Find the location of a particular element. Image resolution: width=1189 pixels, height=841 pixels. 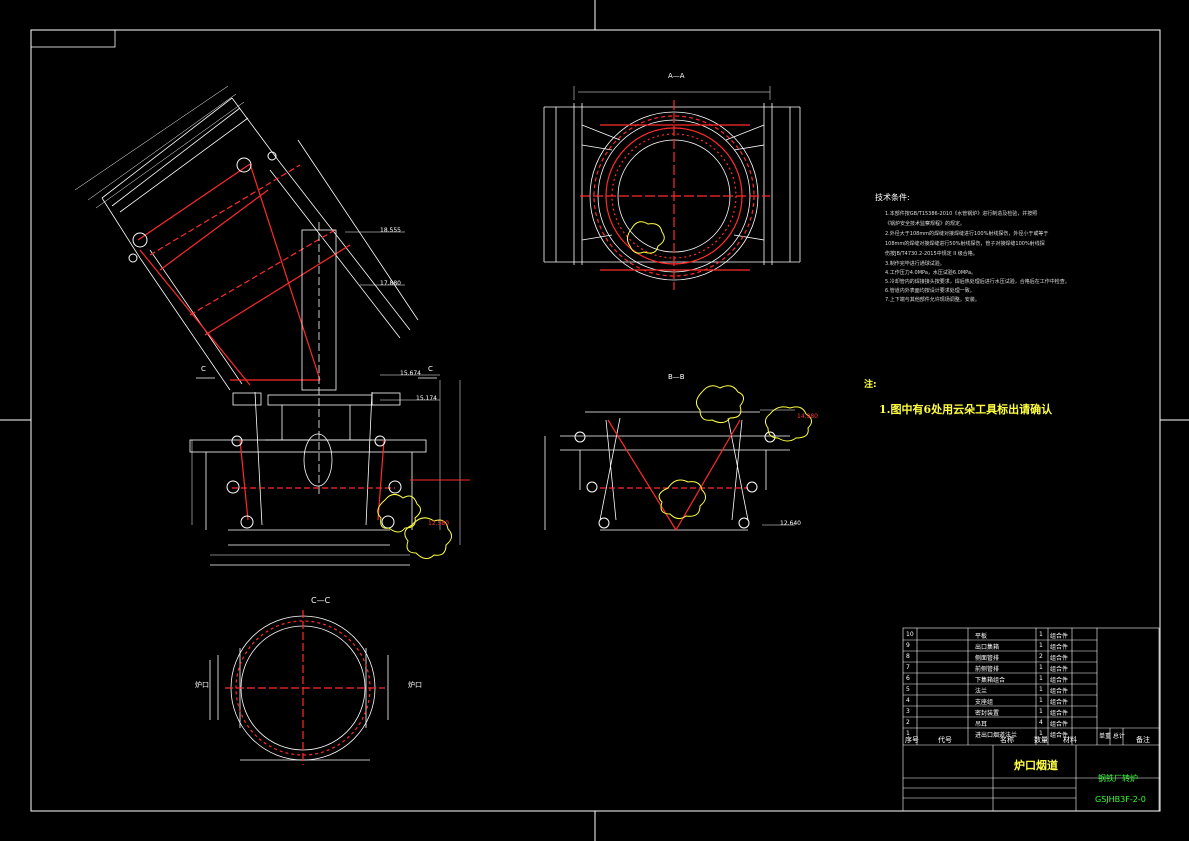

bom-header-material: 材料 is located at coordinates (1070, 740).